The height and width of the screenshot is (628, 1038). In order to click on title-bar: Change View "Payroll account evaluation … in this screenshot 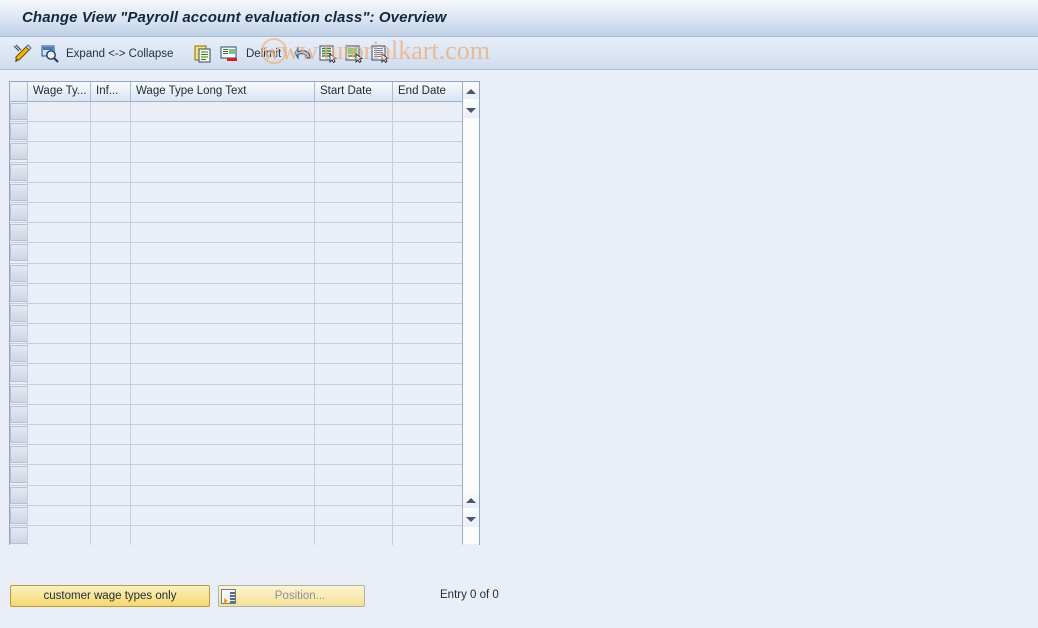, I will do `click(519, 18)`.